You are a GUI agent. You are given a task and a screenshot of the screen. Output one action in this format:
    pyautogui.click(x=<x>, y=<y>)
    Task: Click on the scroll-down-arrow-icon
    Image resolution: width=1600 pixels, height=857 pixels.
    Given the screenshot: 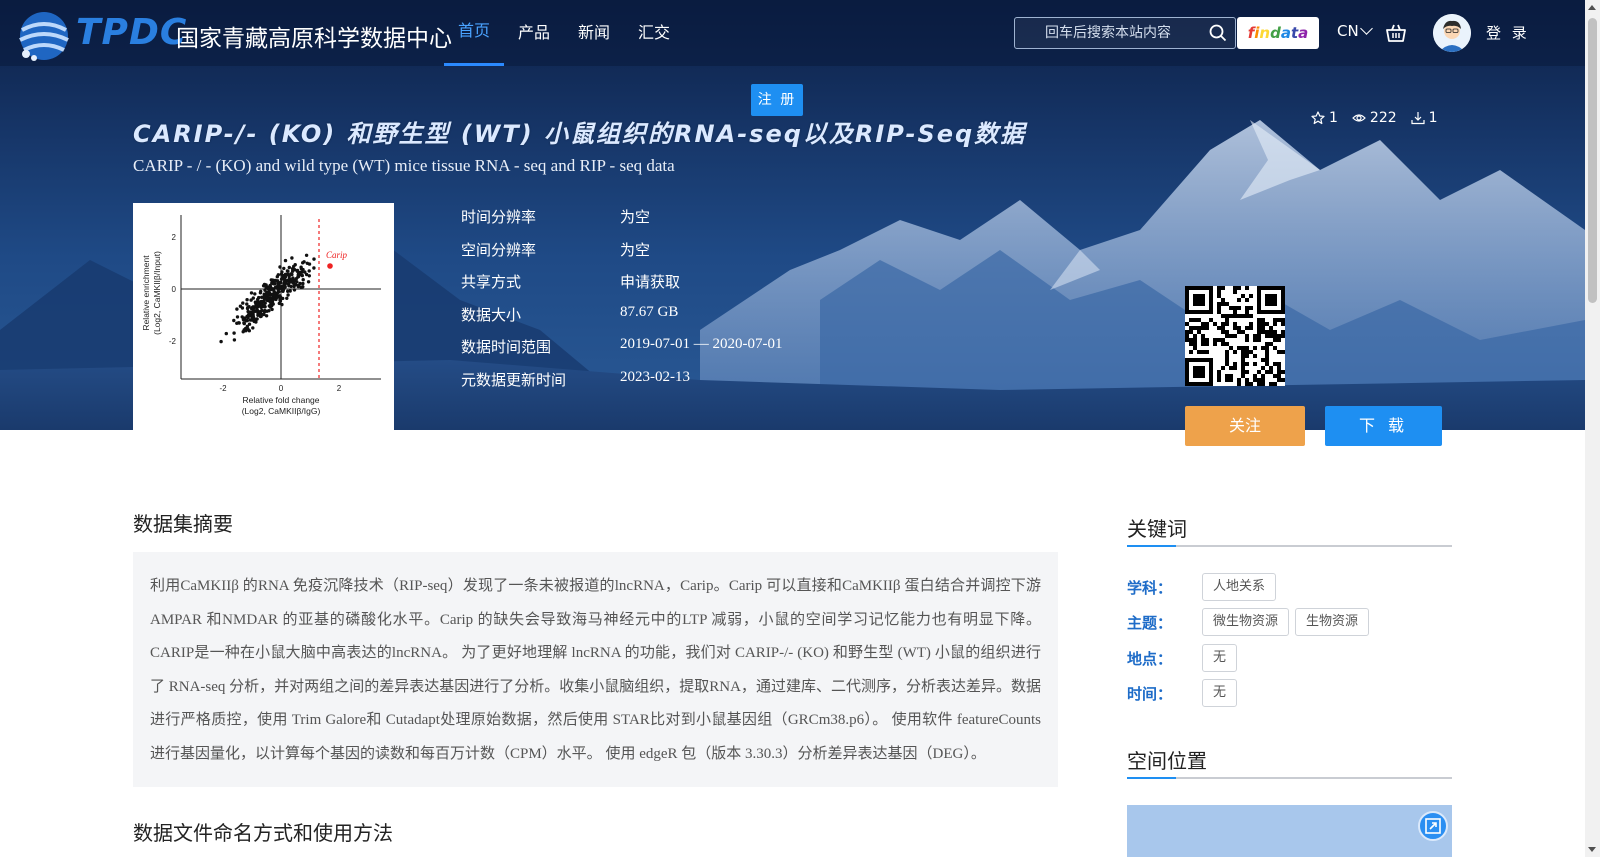 What is the action you would take?
    pyautogui.click(x=1592, y=849)
    